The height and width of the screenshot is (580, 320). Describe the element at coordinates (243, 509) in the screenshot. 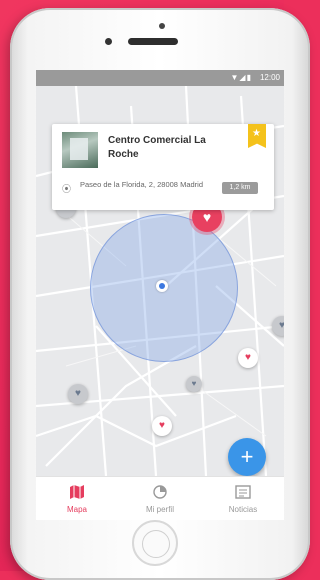

I see `tab-label: Noticias` at that location.